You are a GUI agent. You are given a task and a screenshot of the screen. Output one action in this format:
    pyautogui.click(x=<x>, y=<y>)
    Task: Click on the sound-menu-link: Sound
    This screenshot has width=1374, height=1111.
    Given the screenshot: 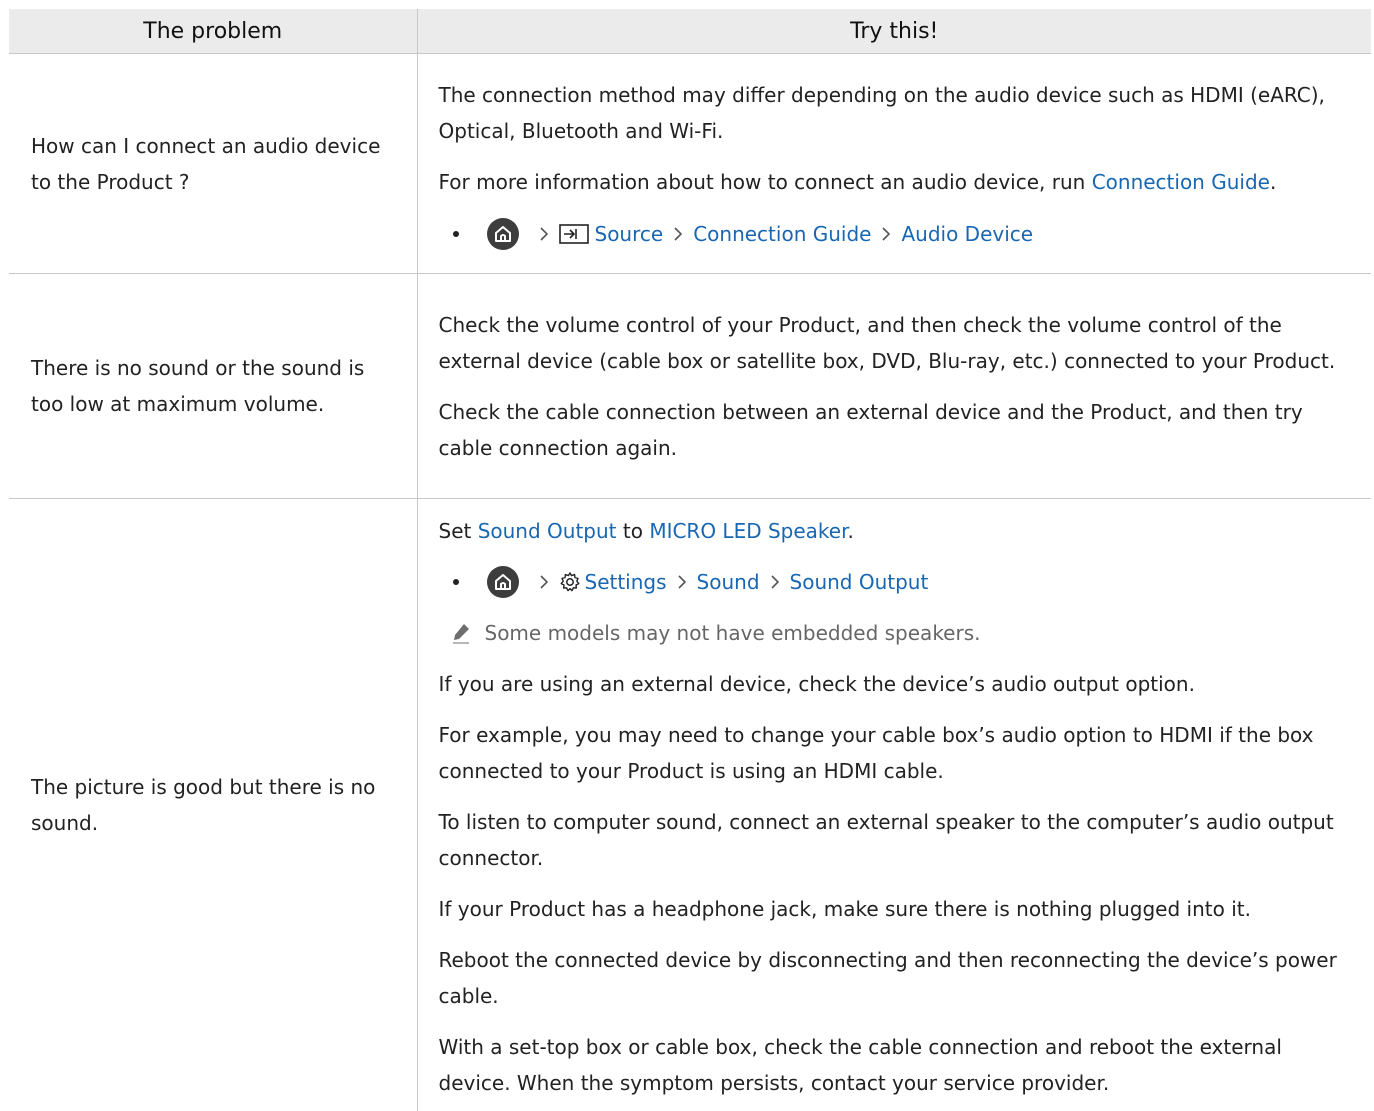 What is the action you would take?
    pyautogui.click(x=728, y=582)
    